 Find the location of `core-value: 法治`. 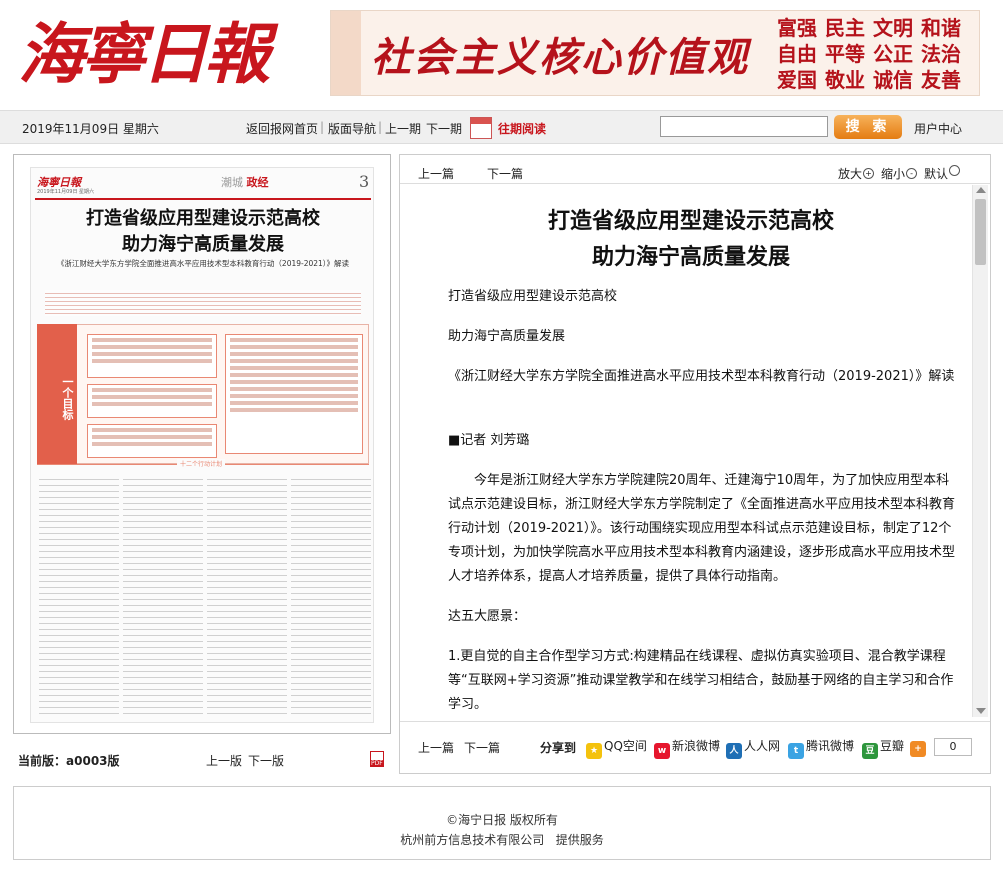

core-value: 法治 is located at coordinates (941, 54).